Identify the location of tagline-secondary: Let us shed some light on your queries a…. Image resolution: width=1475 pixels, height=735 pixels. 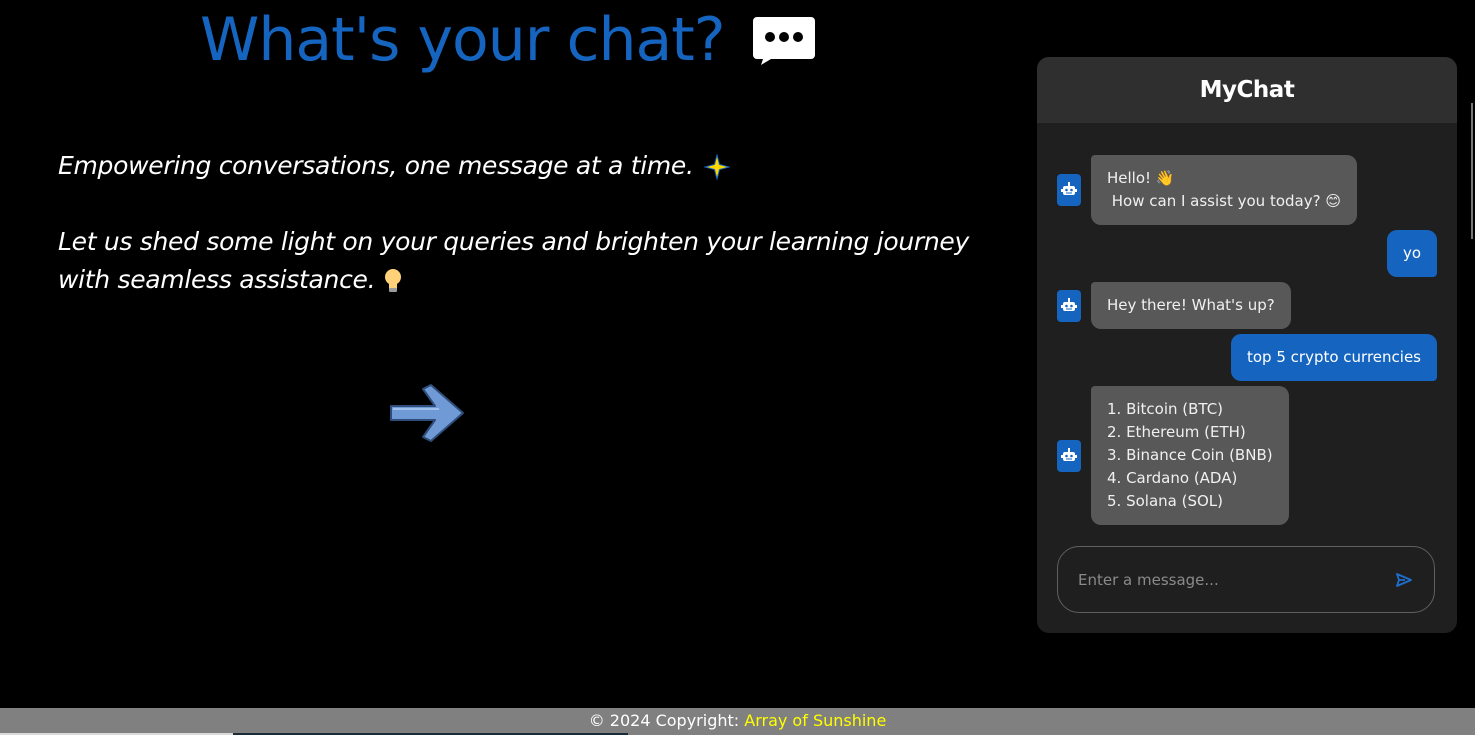
(523, 261).